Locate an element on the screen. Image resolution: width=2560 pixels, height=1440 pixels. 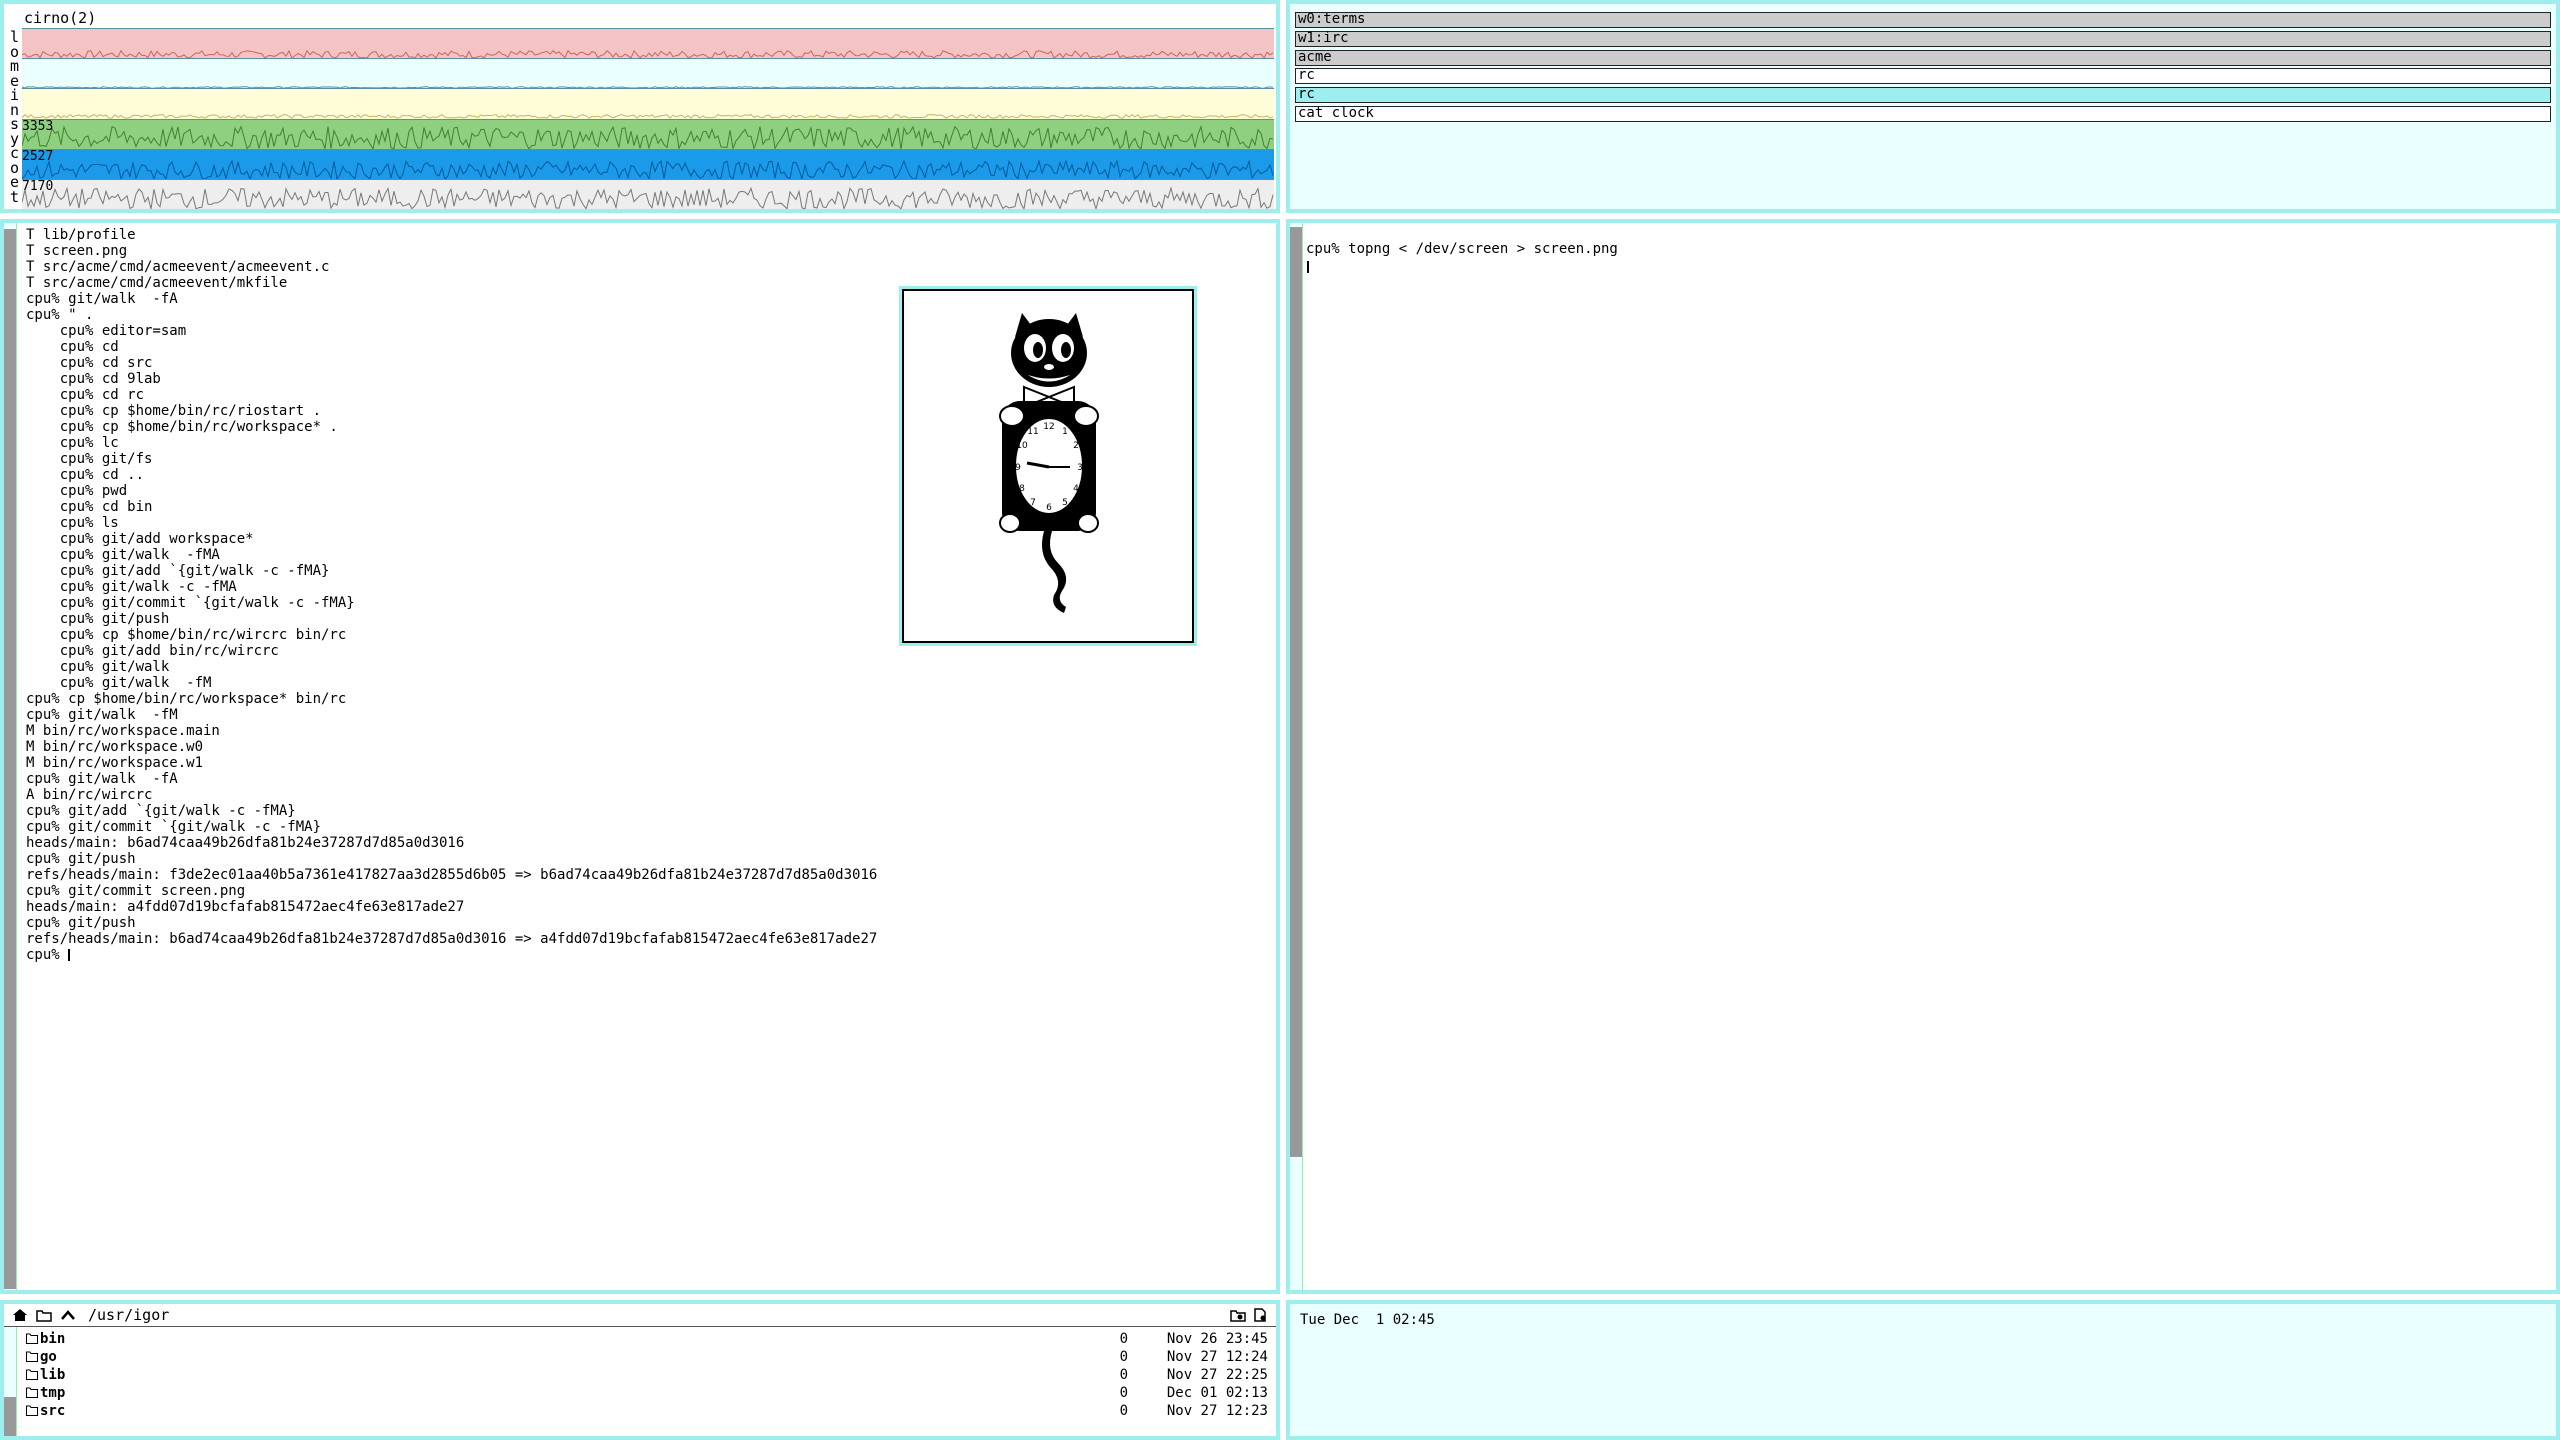
window-list-item: cat clock is located at coordinates (1923, 113).